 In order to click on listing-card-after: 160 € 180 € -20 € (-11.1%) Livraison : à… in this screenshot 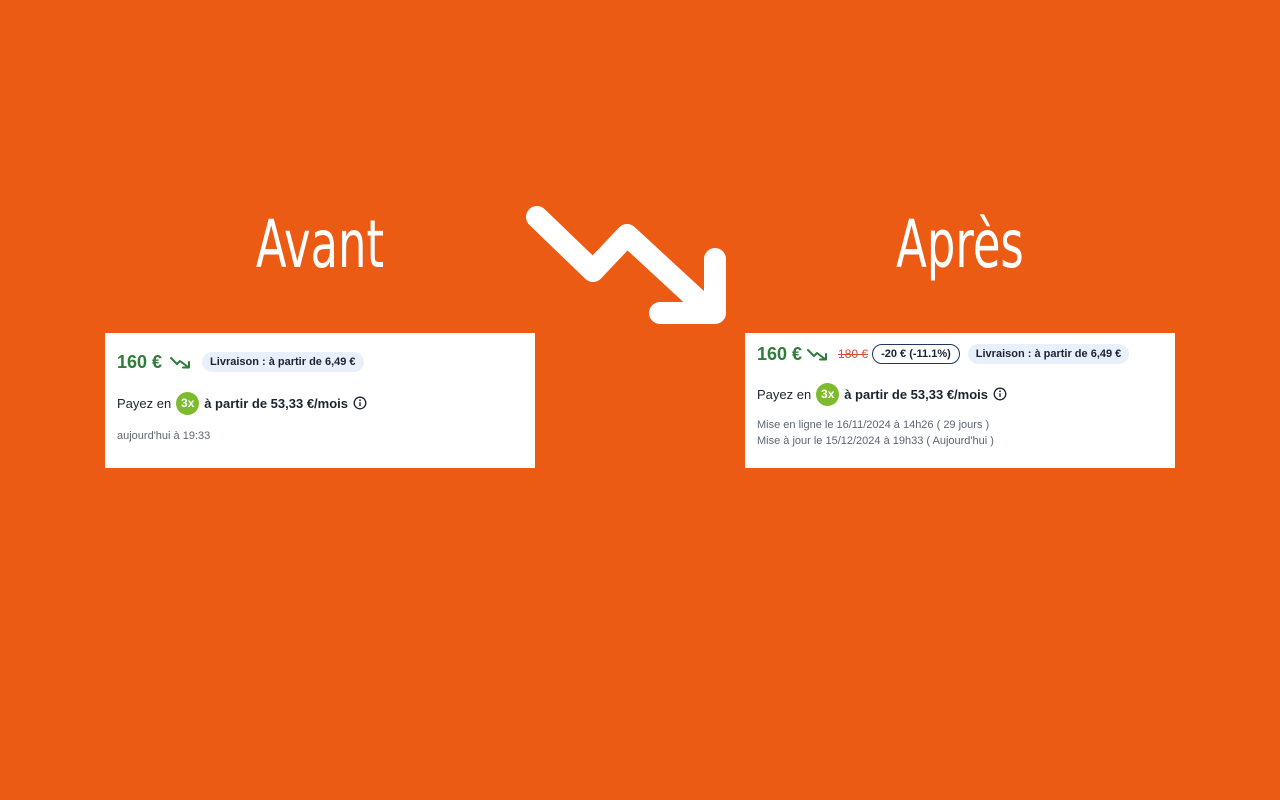, I will do `click(960, 400)`.